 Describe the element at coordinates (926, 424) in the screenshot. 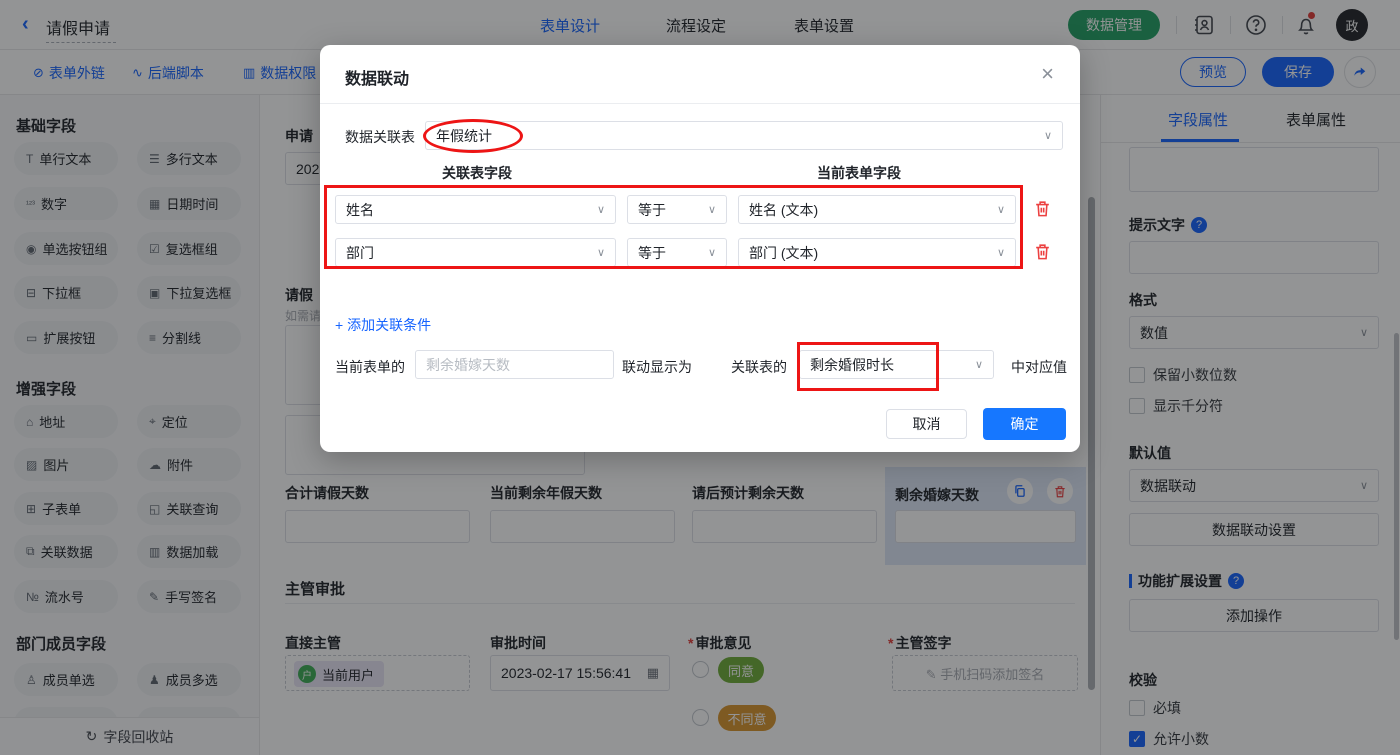

I see `cancel-button: 取消` at that location.